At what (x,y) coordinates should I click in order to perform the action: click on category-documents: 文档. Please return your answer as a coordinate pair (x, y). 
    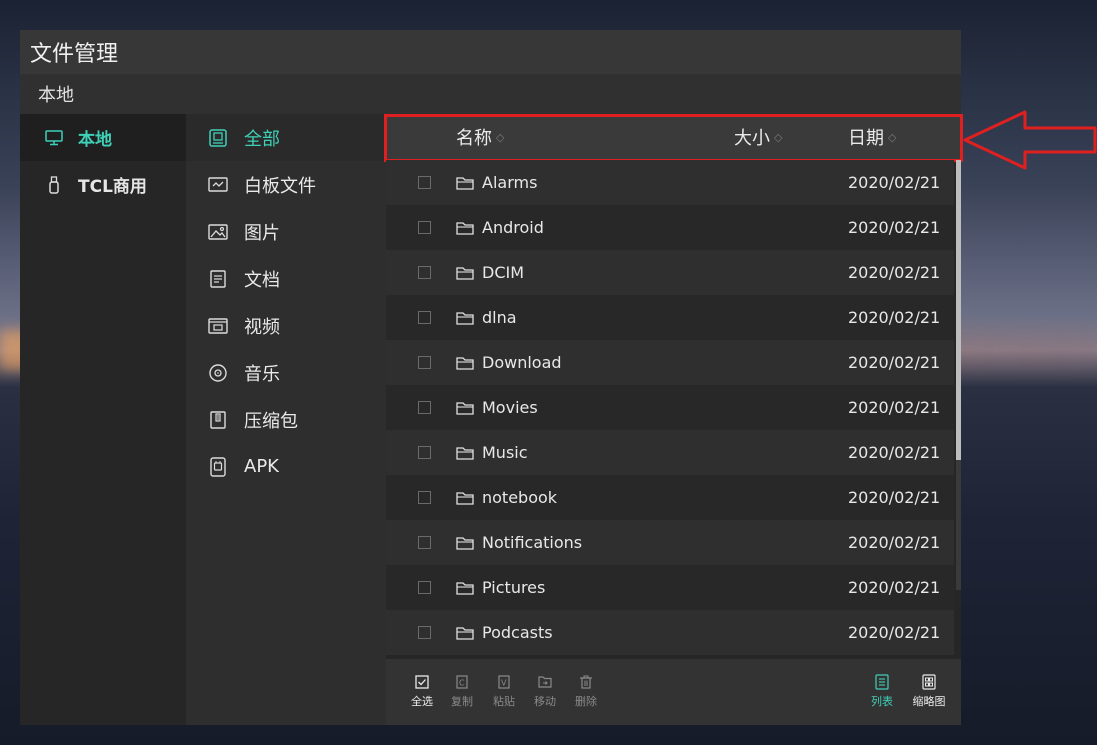
    Looking at the image, I should click on (286, 278).